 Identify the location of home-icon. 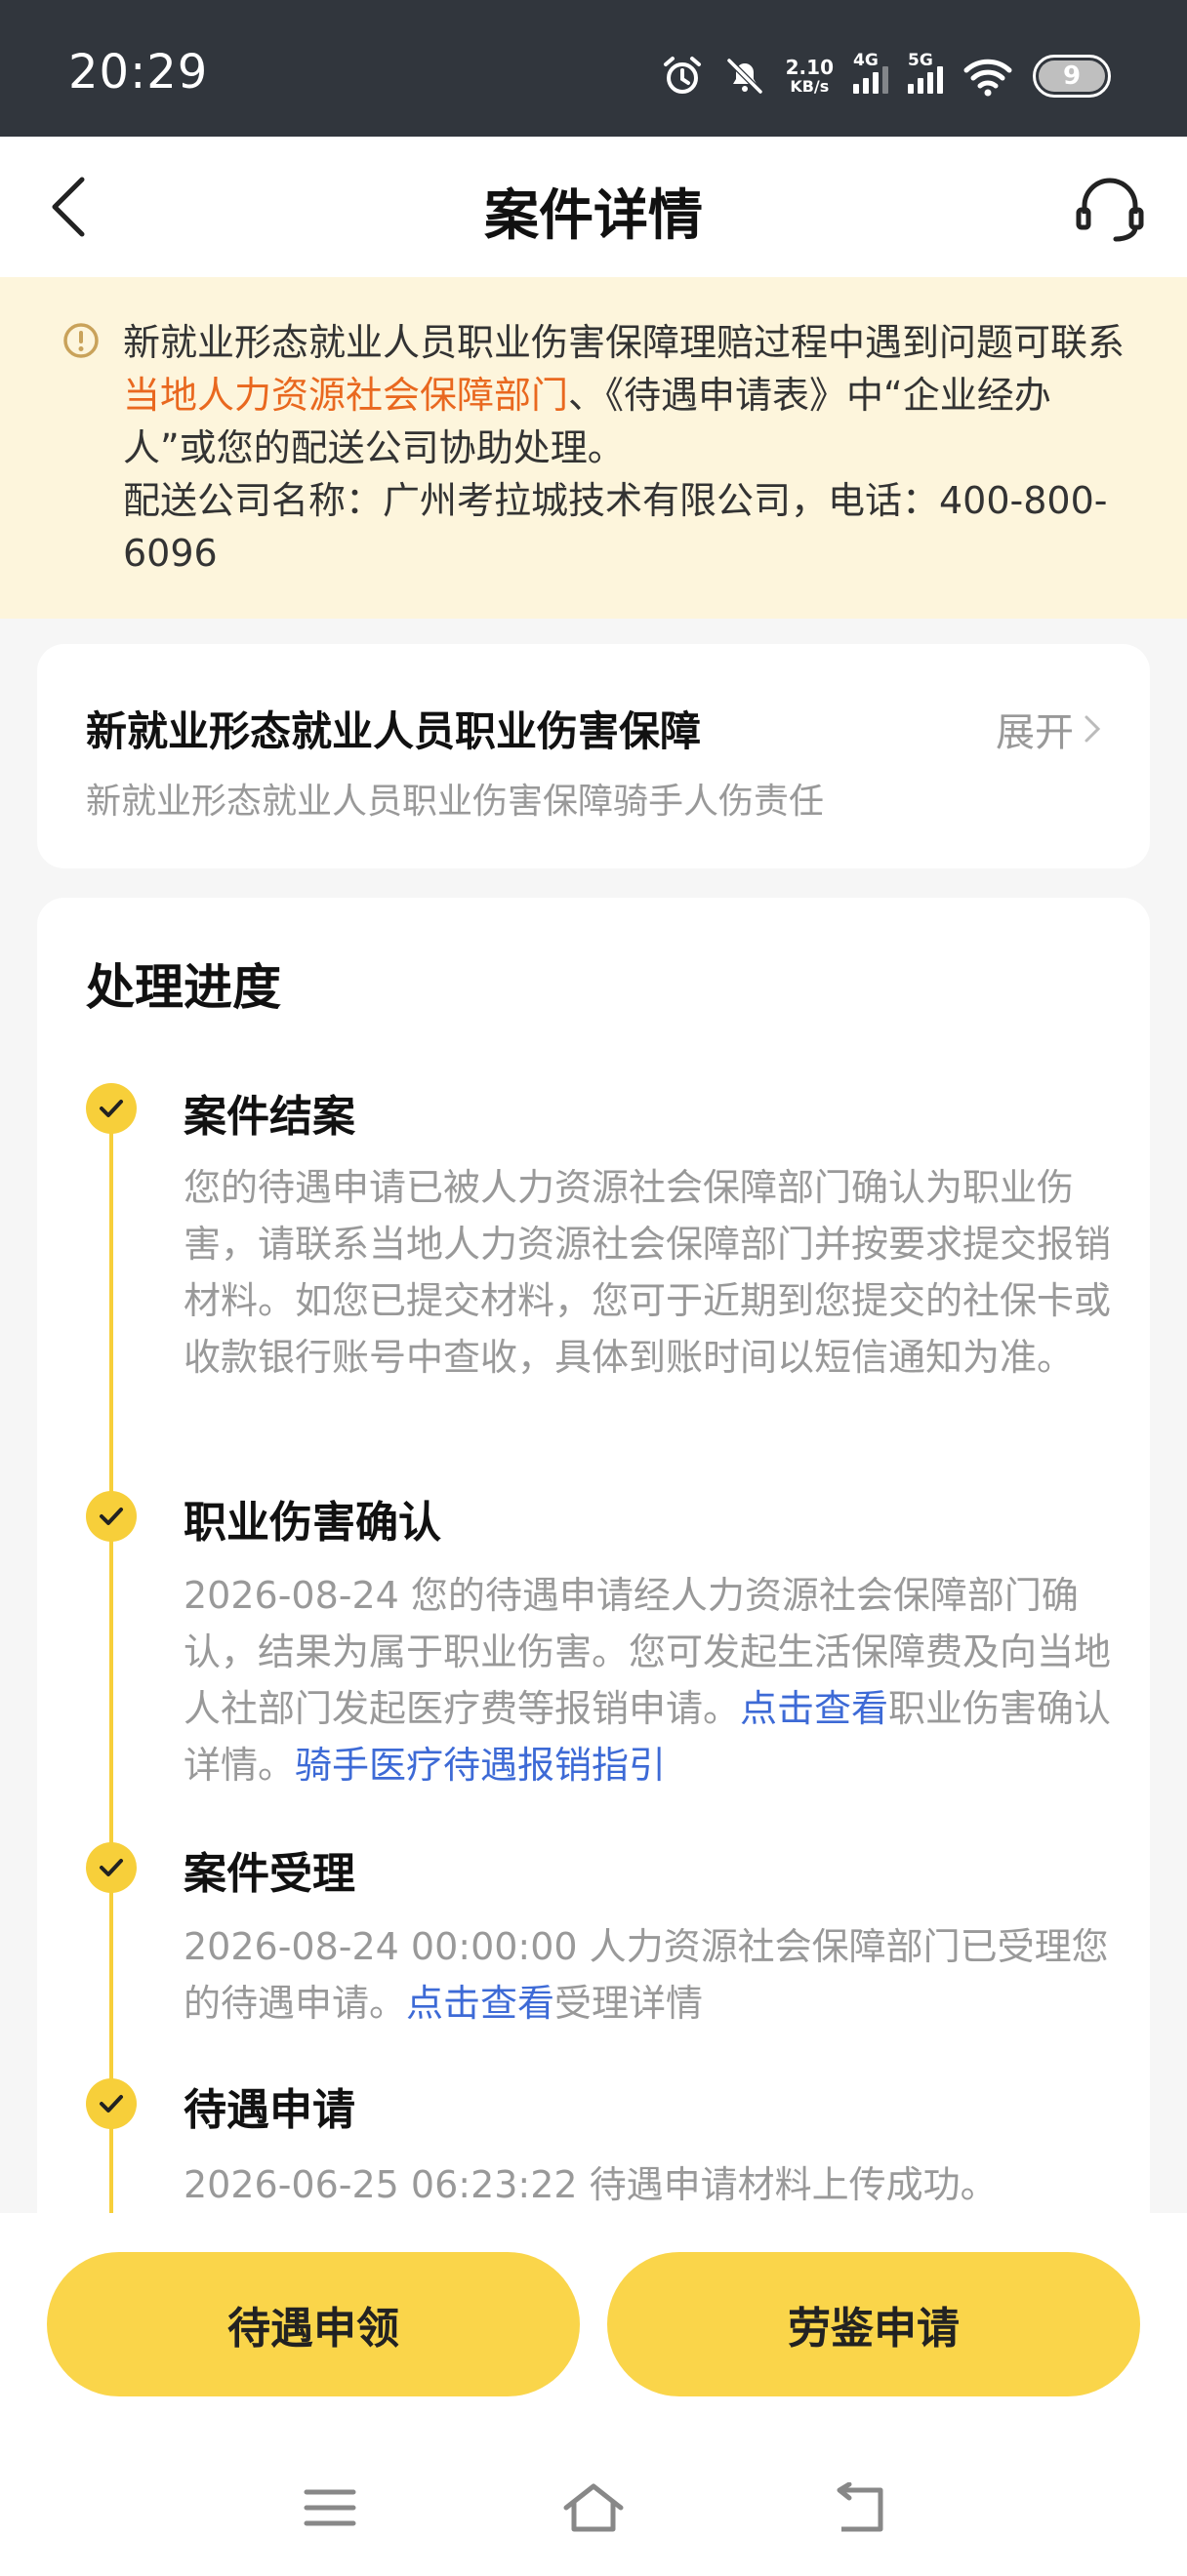
(593, 2507).